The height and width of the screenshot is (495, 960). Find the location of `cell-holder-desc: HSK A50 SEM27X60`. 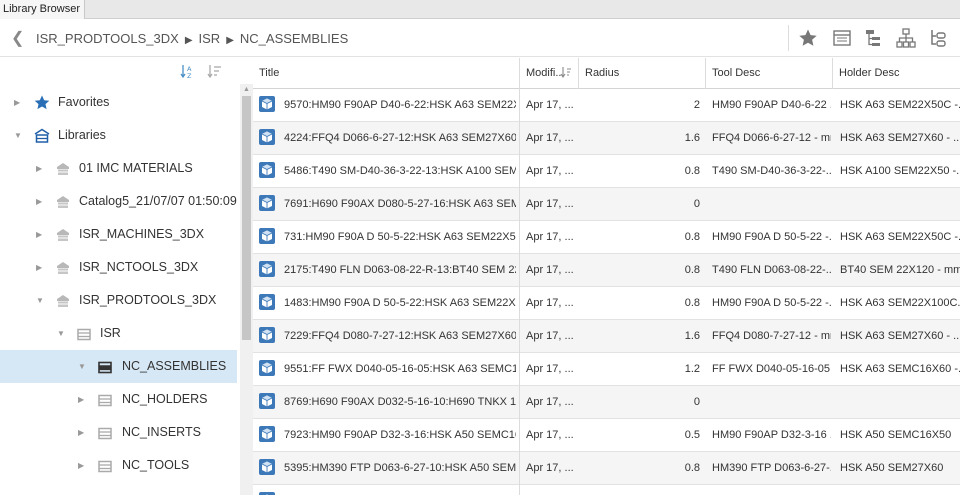

cell-holder-desc: HSK A50 SEM27X60 is located at coordinates (892, 468).